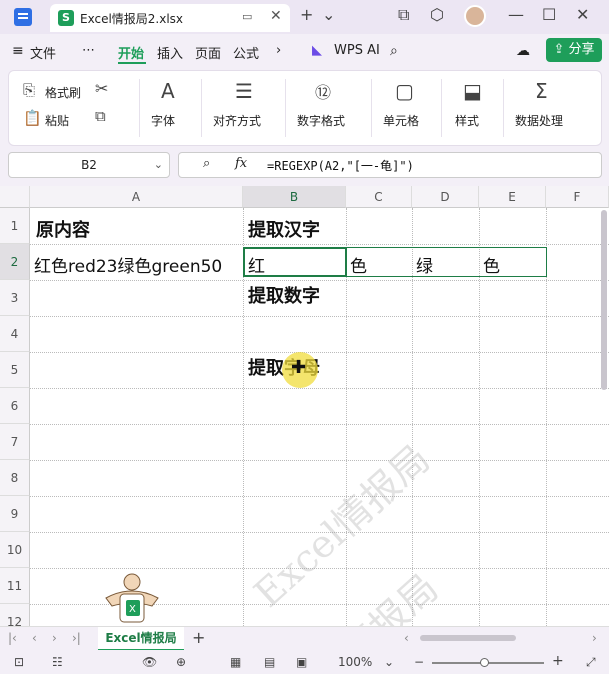 The width and height of the screenshot is (609, 674). Describe the element at coordinates (484, 662) in the screenshot. I see `zoom-slider-handle` at that location.